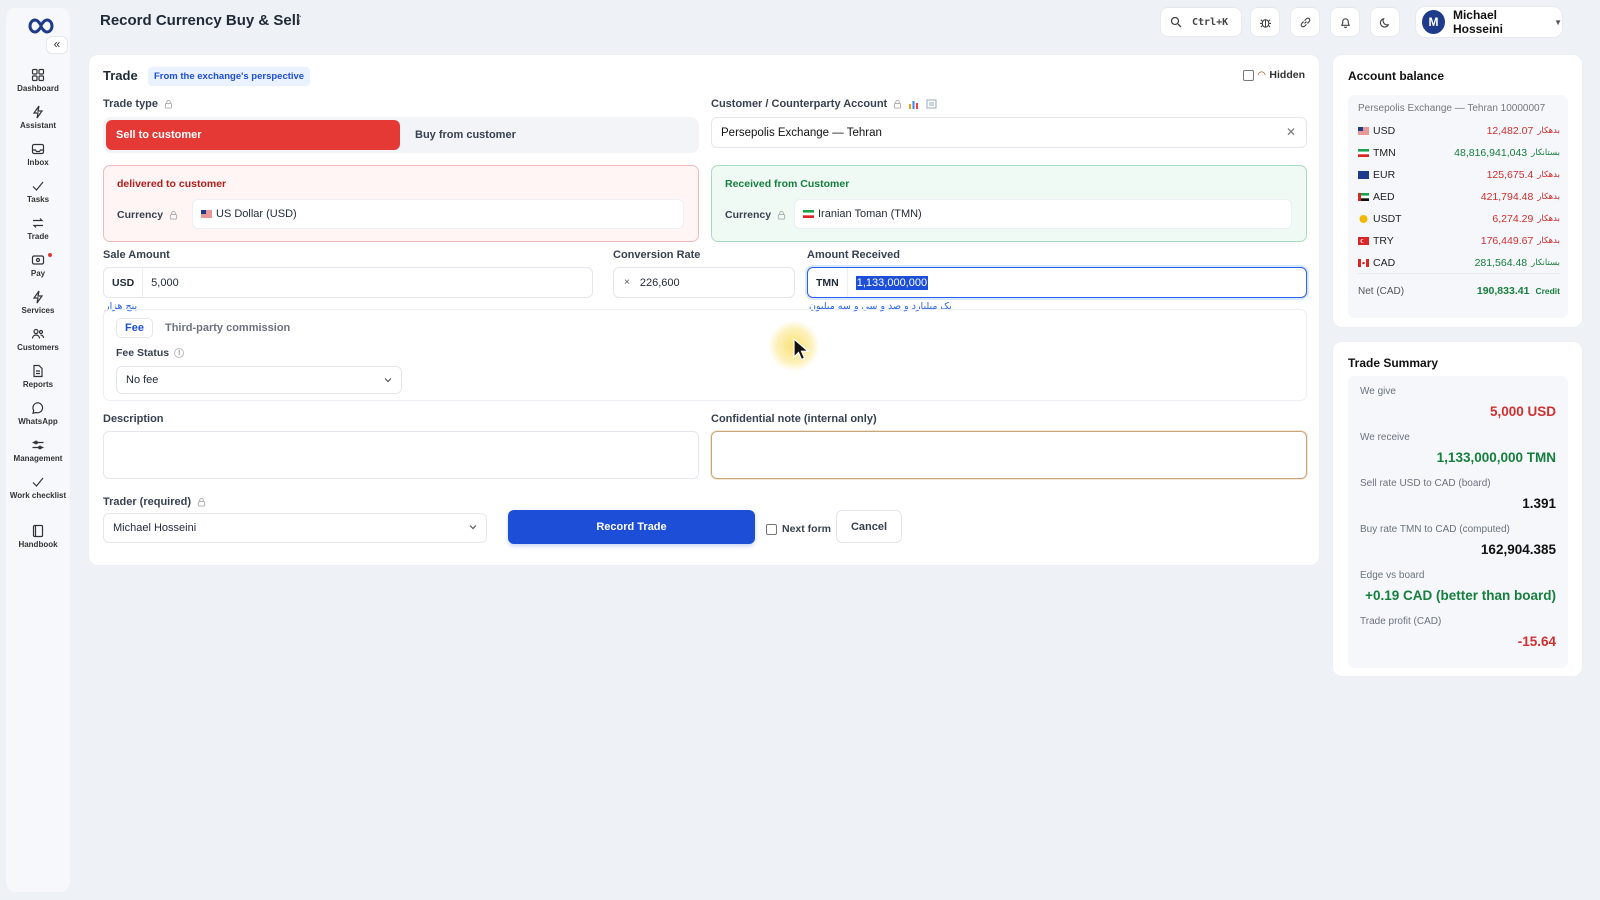 This screenshot has width=1600, height=900. What do you see at coordinates (1363, 241) in the screenshot?
I see `tr-flag-icon` at bounding box center [1363, 241].